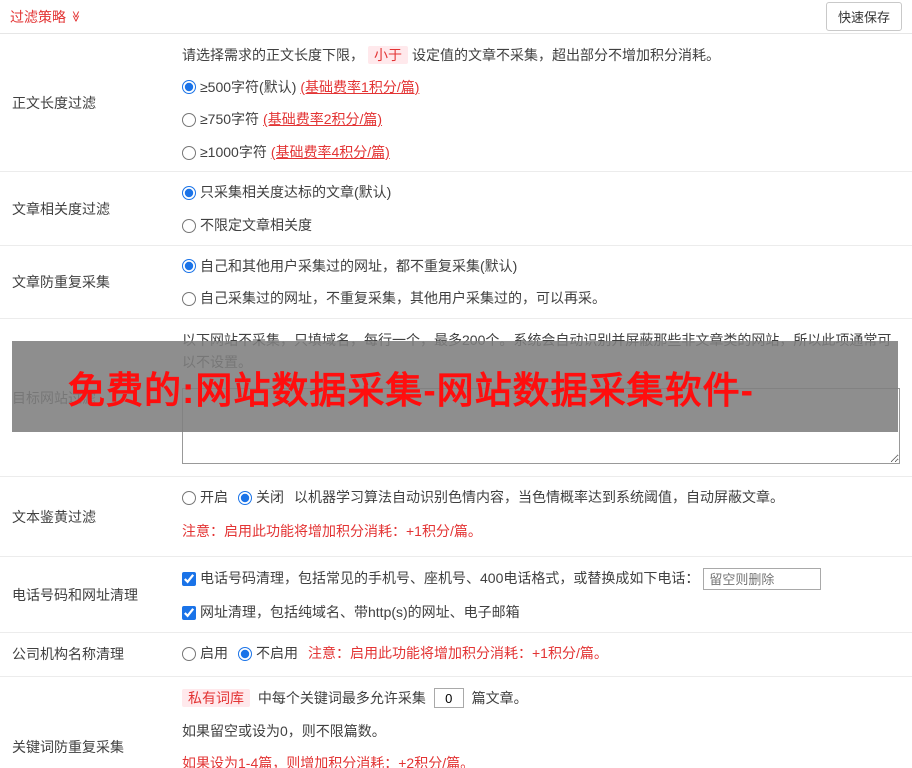 The image size is (912, 768). What do you see at coordinates (322, 120) in the screenshot?
I see `fee-note: (基础费率2积分/篇)` at bounding box center [322, 120].